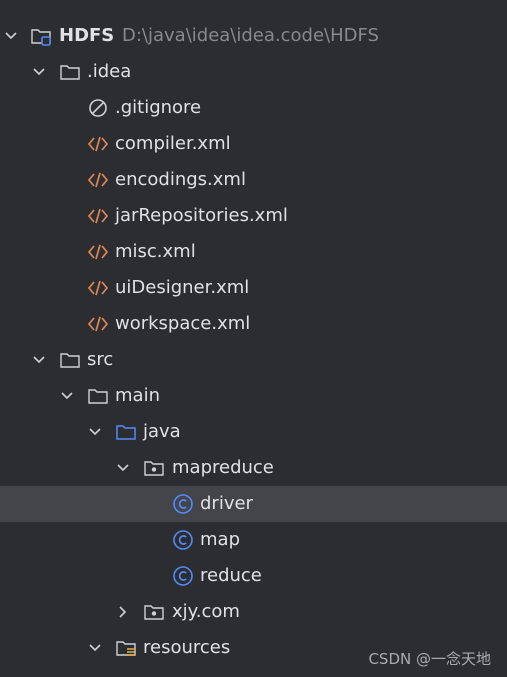  Describe the element at coordinates (98, 108) in the screenshot. I see `ignore-file-icon` at that location.